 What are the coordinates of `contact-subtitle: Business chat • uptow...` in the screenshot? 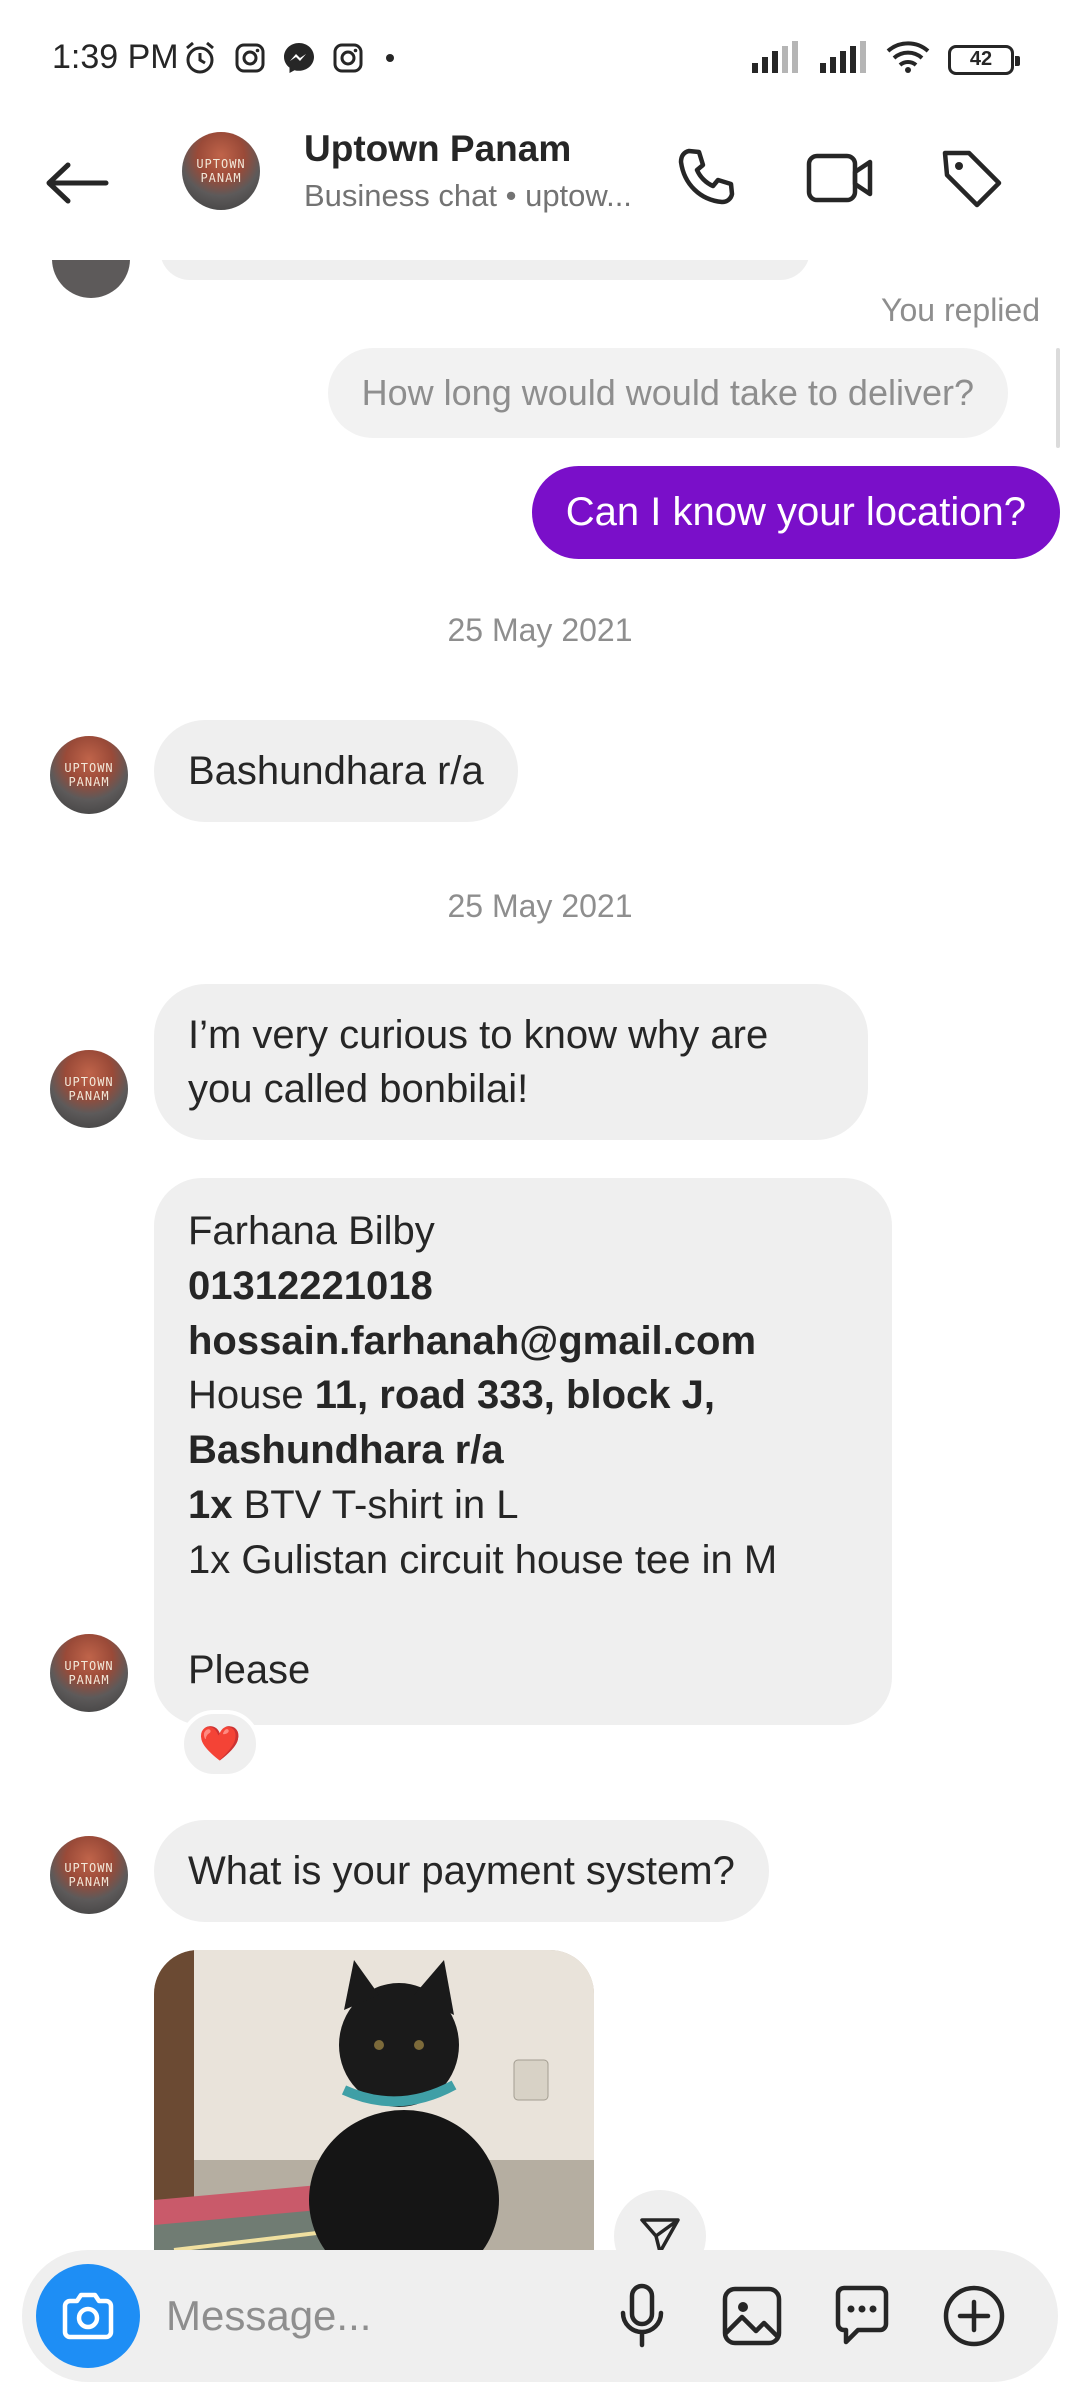 It's located at (484, 196).